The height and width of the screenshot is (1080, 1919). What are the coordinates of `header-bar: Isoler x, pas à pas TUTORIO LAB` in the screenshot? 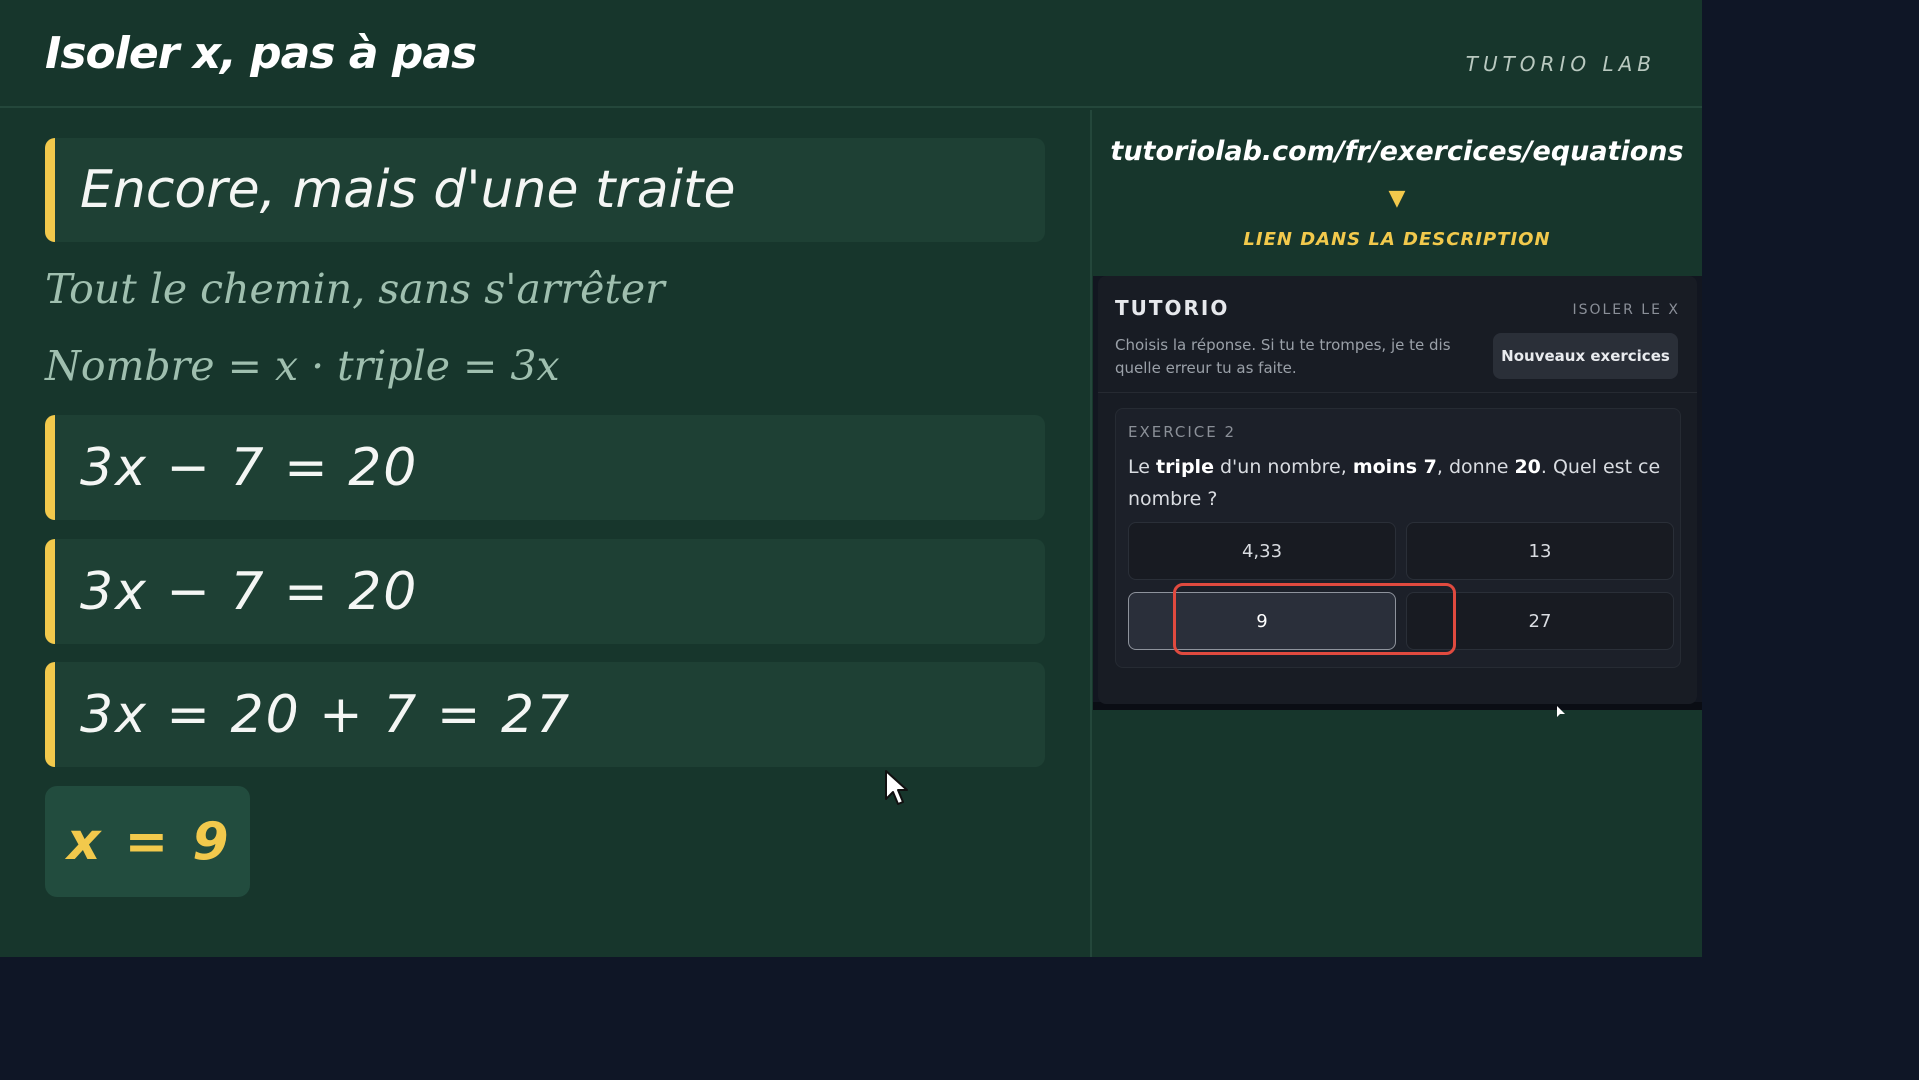 It's located at (851, 54).